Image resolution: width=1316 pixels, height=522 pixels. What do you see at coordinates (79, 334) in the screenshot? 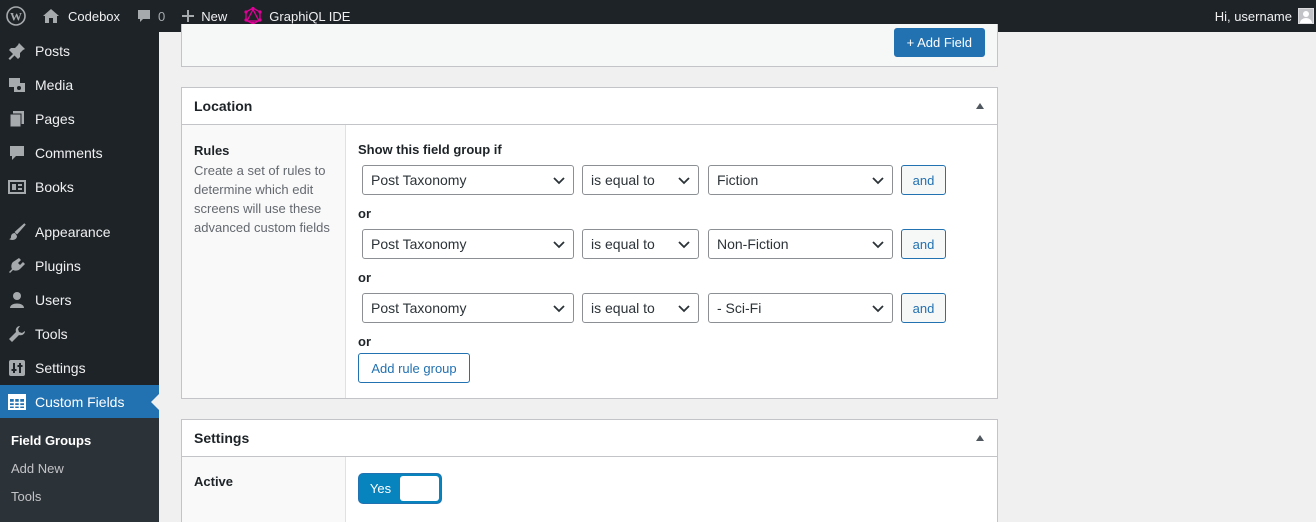
I see `sidebar-item-tools: Tools` at bounding box center [79, 334].